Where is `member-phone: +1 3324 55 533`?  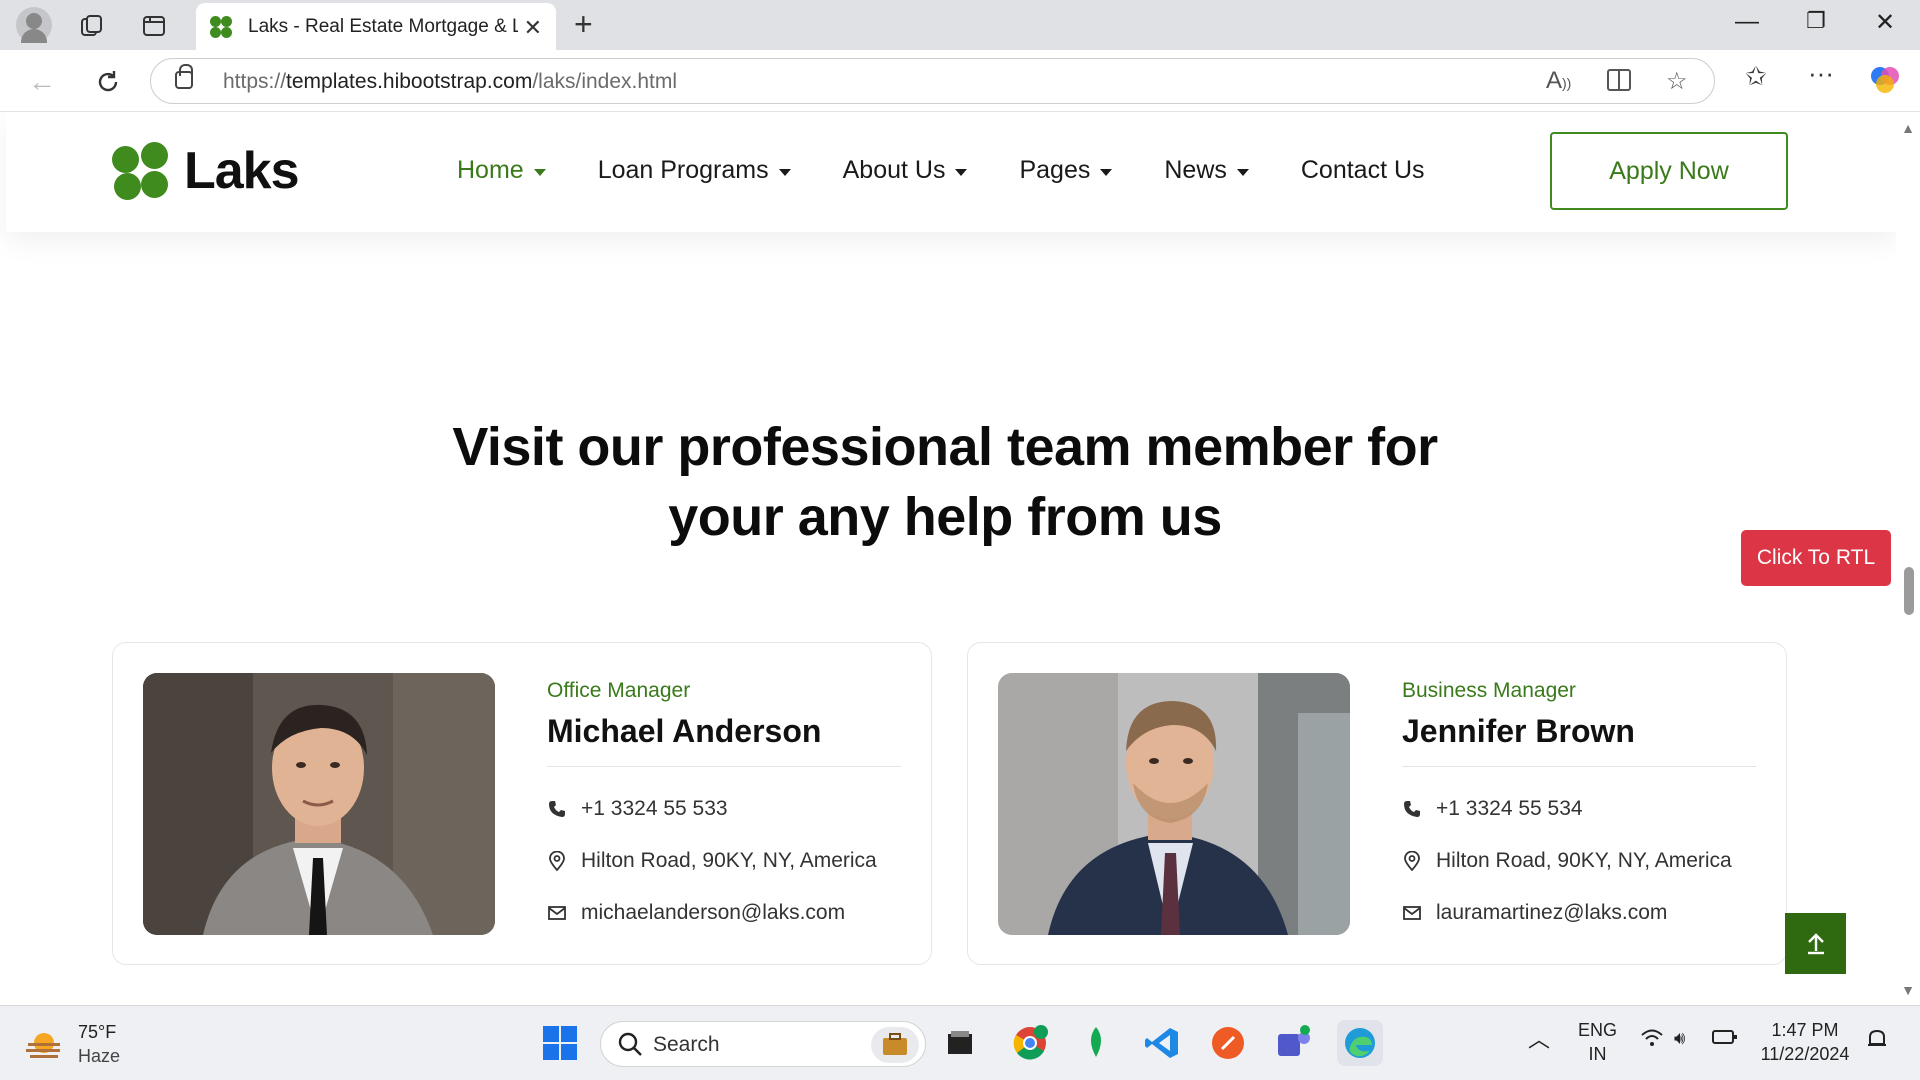
member-phone: +1 3324 55 533 is located at coordinates (724, 809).